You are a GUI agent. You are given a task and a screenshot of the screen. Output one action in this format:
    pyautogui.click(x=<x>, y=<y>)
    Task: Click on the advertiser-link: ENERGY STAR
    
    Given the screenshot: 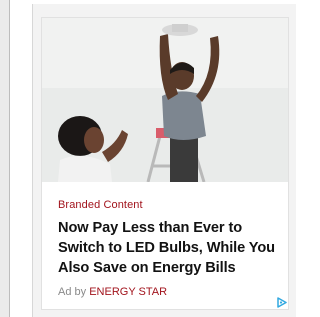 What is the action you would take?
    pyautogui.click(x=128, y=292)
    